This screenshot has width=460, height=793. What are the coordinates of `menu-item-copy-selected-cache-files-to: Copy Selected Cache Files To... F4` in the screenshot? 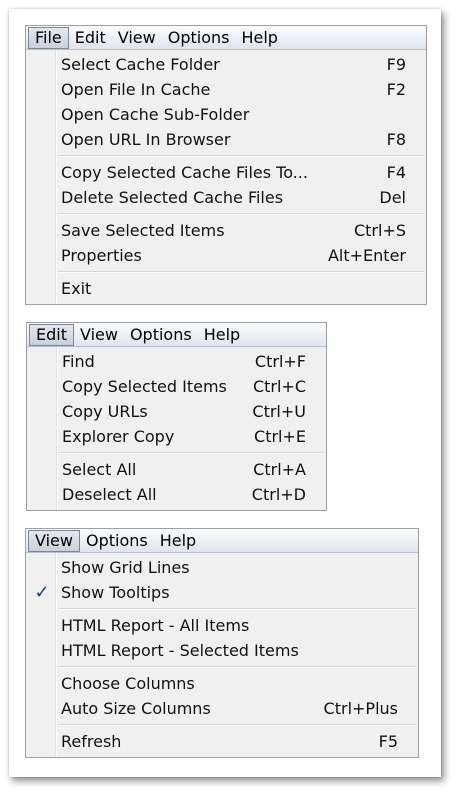 It's located at (226, 172).